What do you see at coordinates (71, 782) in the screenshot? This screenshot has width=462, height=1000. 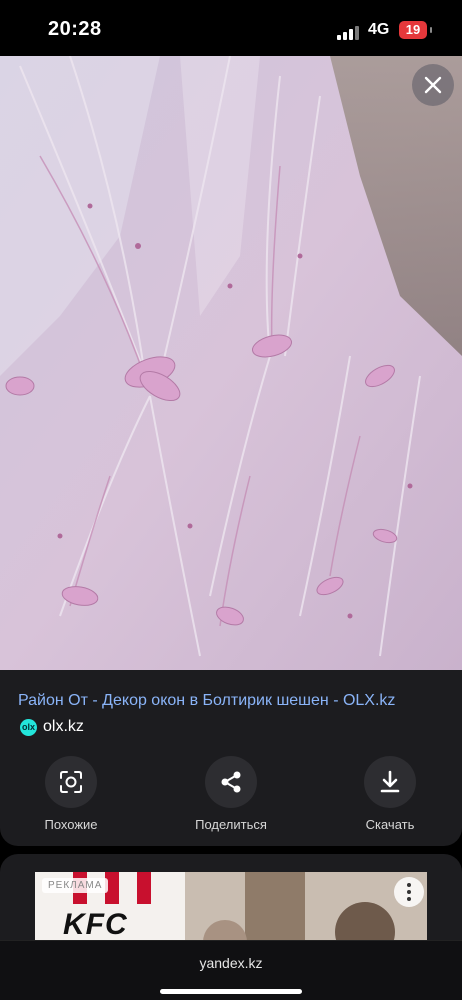 I see `lens-search-icon` at bounding box center [71, 782].